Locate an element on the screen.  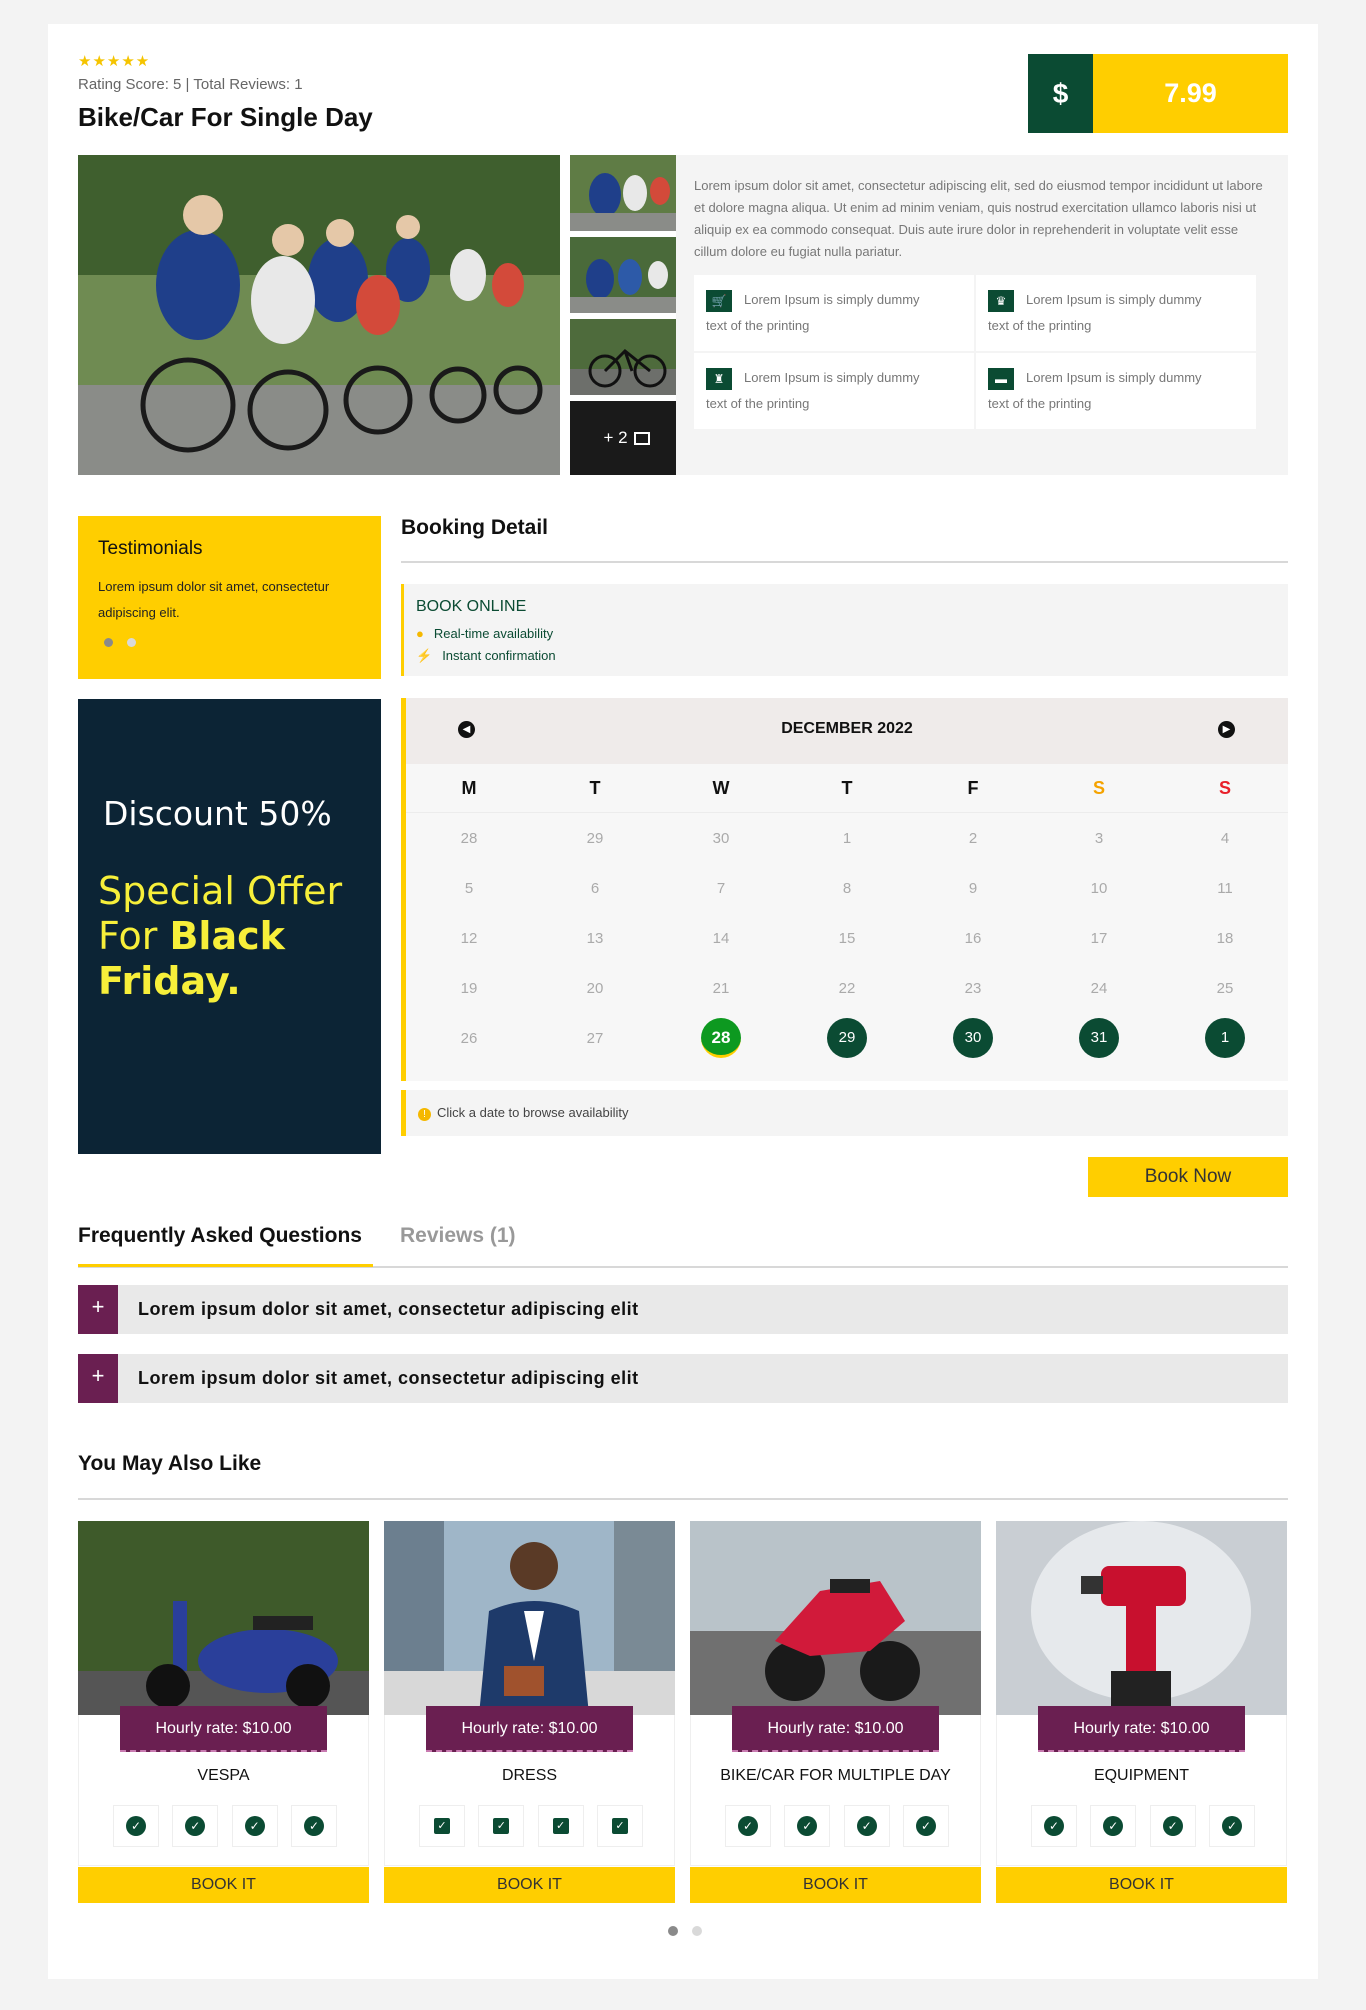
calendar-day: 27 is located at coordinates (595, 1038).